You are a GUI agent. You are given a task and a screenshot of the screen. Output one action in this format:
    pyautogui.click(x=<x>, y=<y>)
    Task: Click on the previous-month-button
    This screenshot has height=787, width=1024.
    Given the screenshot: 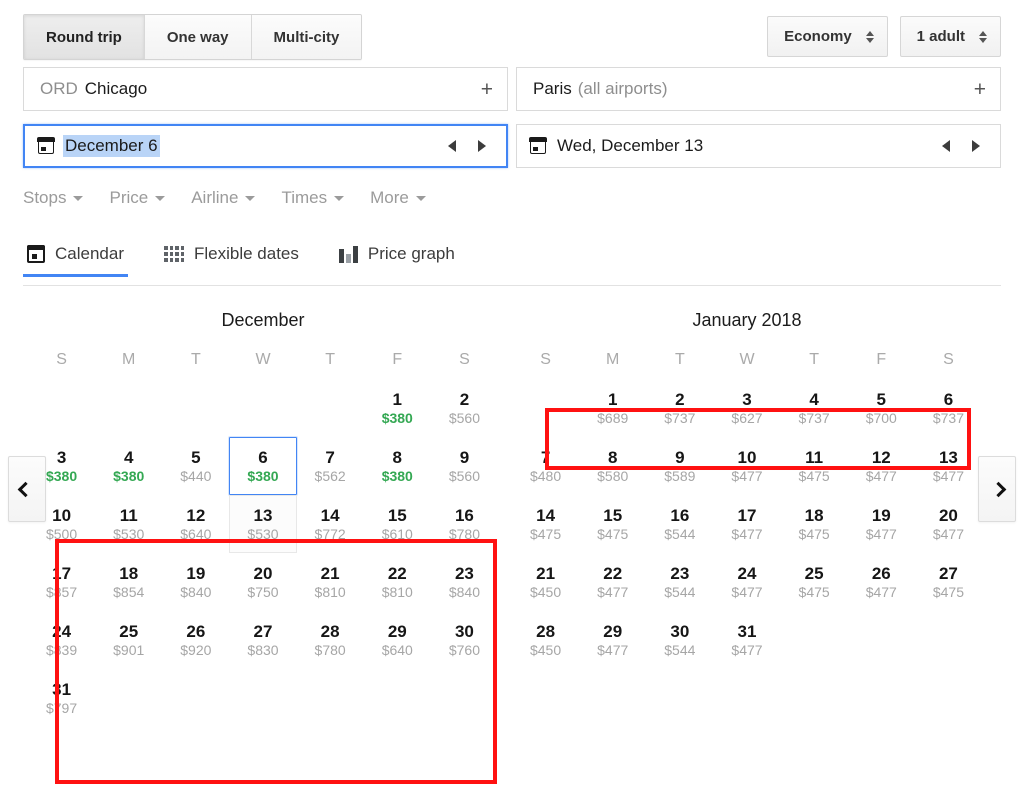 What is the action you would take?
    pyautogui.click(x=27, y=489)
    